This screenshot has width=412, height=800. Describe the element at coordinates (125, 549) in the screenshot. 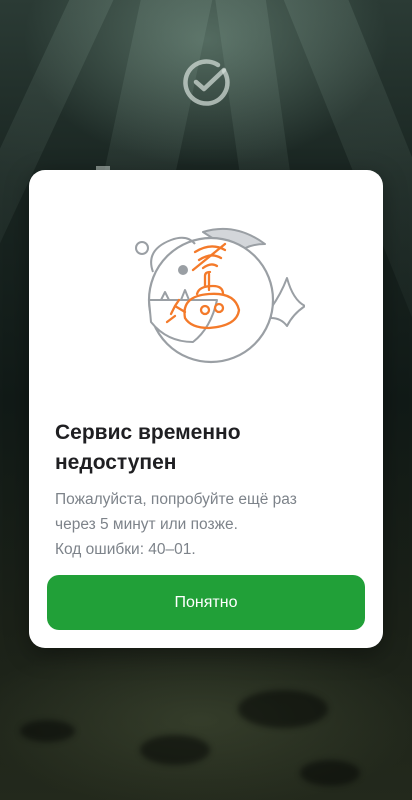

I see `error-code-line: Код ошибки: 40–01.` at that location.